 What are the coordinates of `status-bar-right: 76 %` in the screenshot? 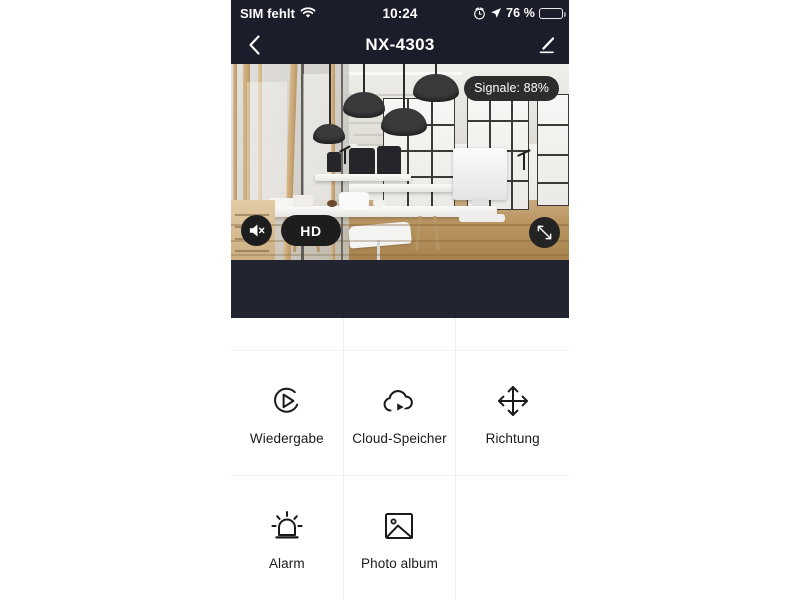 It's located at (519, 13).